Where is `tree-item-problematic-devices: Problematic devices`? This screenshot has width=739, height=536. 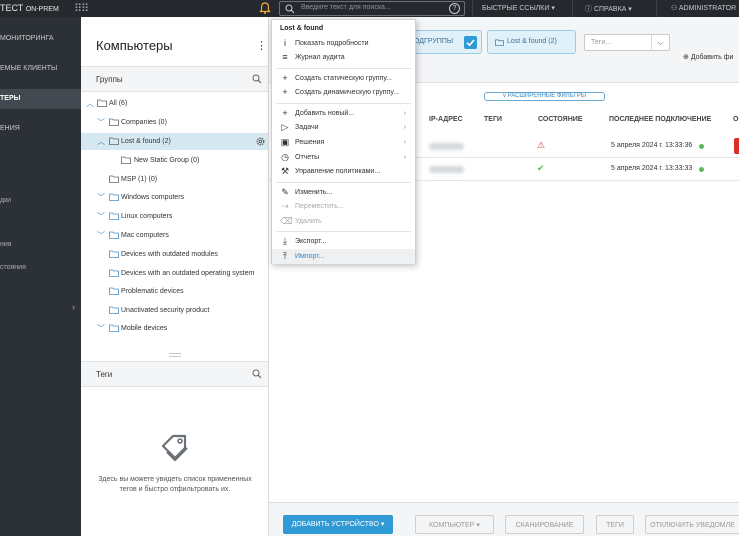 tree-item-problematic-devices: Problematic devices is located at coordinates (174, 291).